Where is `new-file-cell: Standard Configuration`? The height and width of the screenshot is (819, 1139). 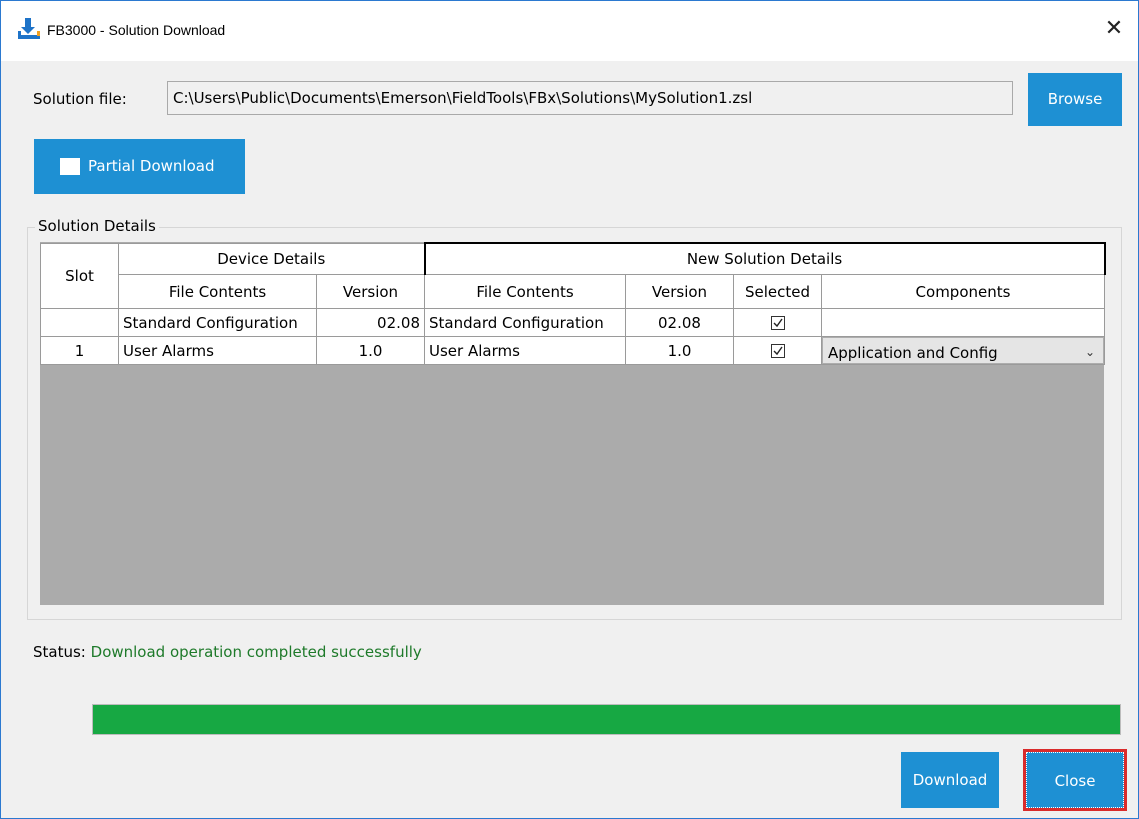
new-file-cell: Standard Configuration is located at coordinates (525, 322).